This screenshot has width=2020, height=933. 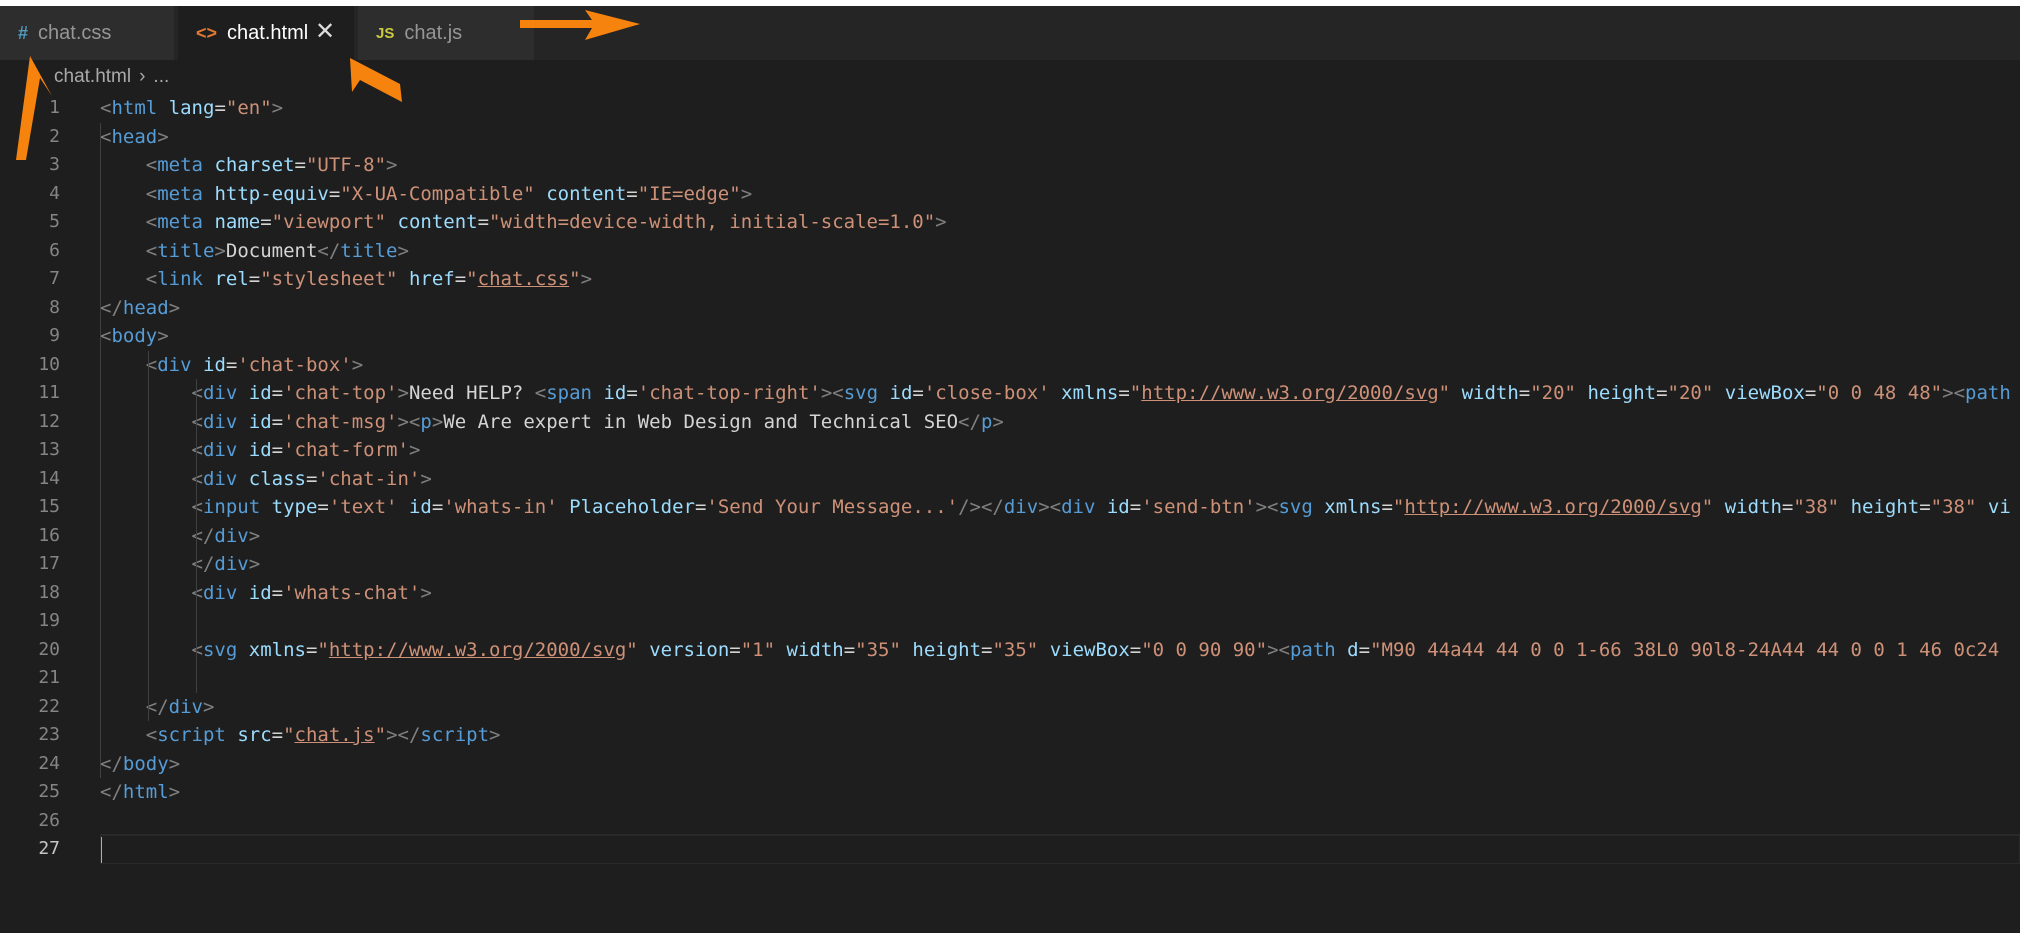 I want to click on line-number: 17, so click(x=49, y=563).